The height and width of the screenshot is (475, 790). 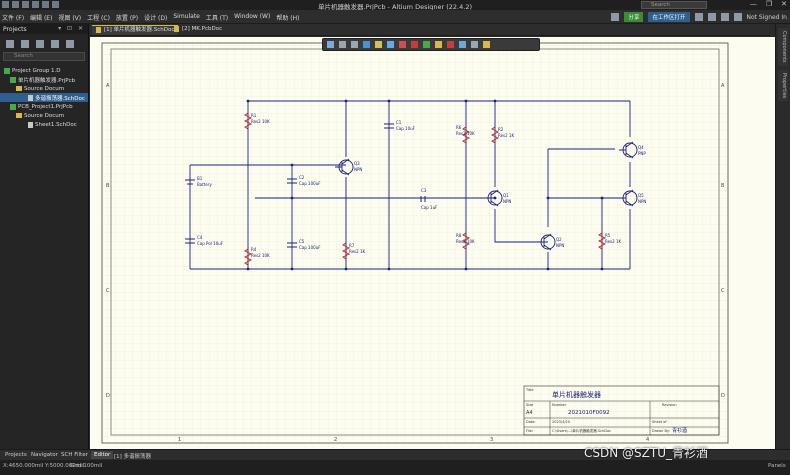 What do you see at coordinates (25, 44) in the screenshot?
I see `open-document-icon` at bounding box center [25, 44].